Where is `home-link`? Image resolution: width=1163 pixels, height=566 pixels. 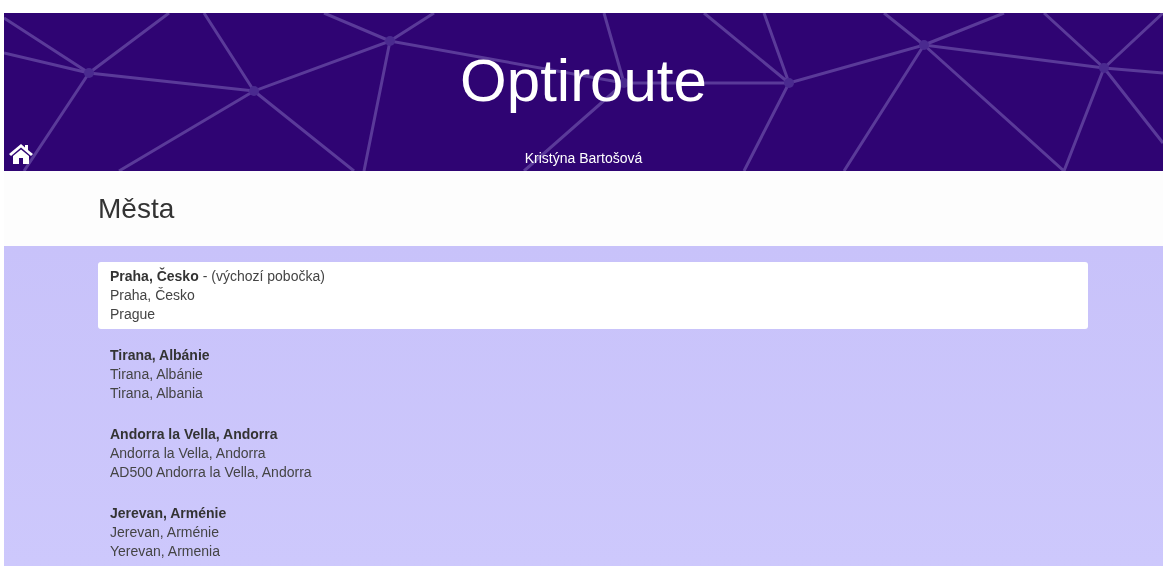
home-link is located at coordinates (21, 154).